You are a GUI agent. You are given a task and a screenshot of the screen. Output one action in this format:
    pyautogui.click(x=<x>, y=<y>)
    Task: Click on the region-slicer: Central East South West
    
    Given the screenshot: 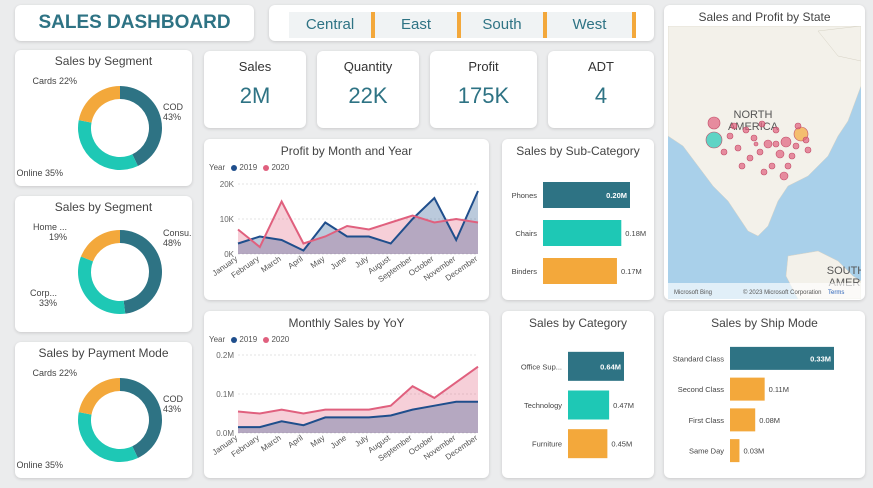 What is the action you would take?
    pyautogui.click(x=461, y=23)
    